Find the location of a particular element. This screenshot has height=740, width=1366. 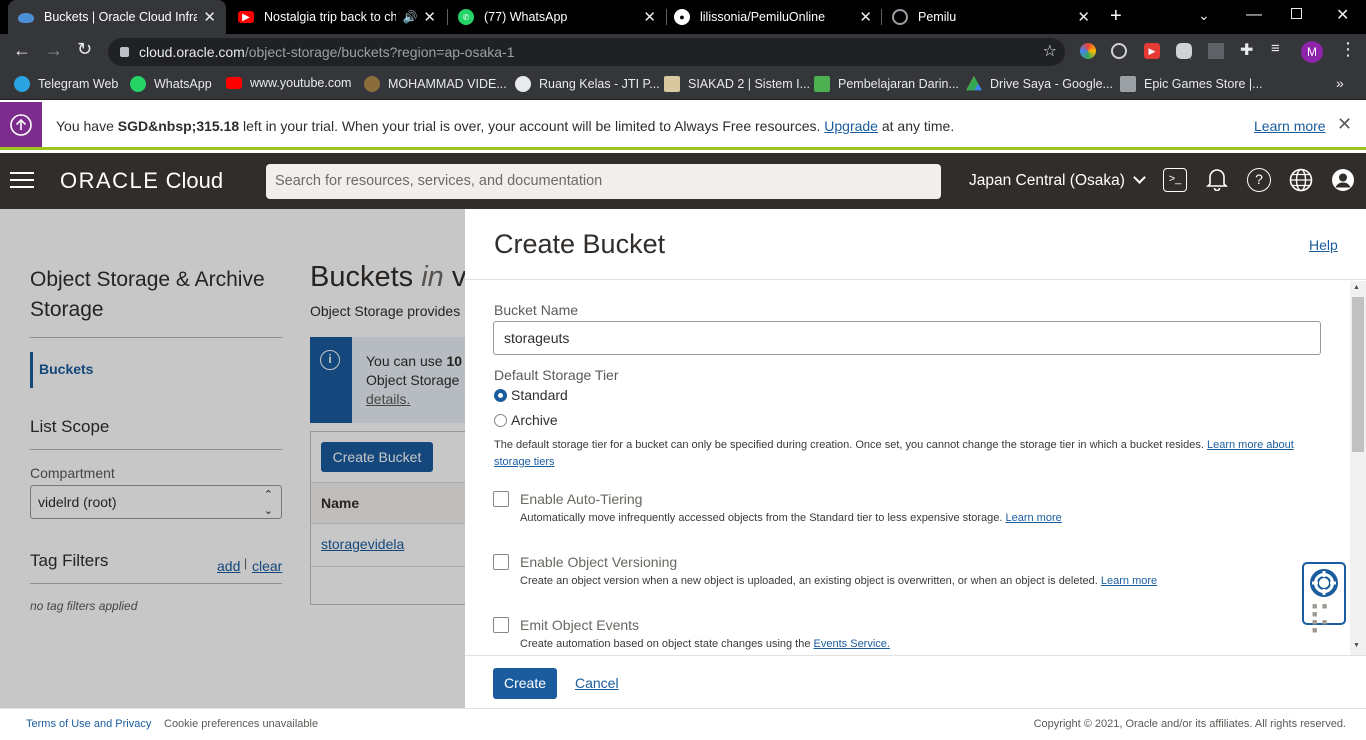

ruang-kelas-icon is located at coordinates (523, 84).